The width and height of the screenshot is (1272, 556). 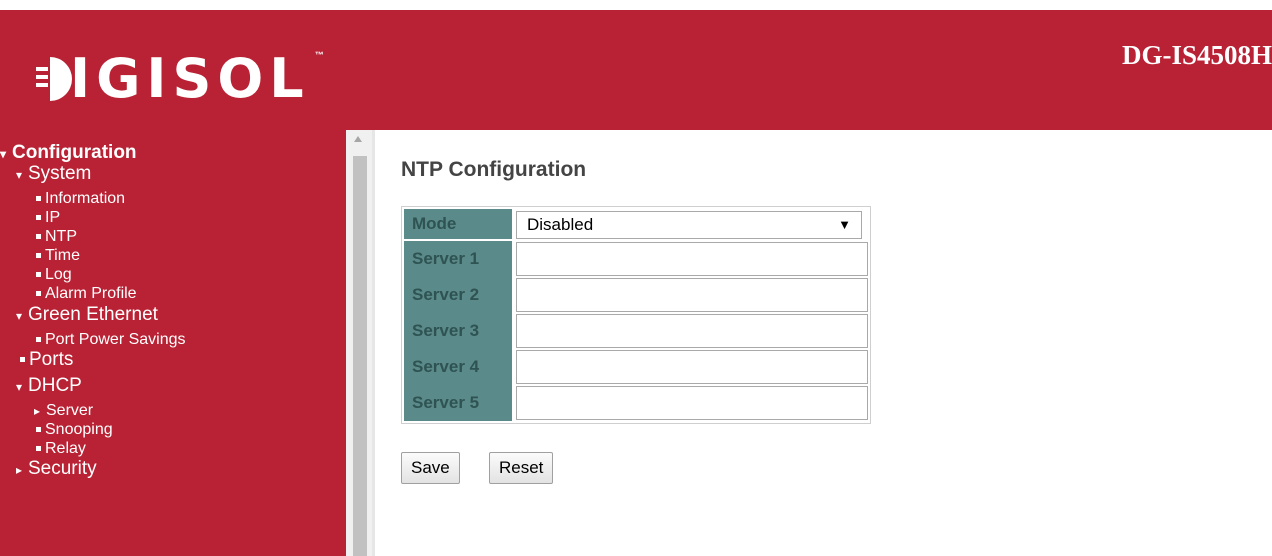 I want to click on sidebar-item-green-ethernet: ▾ Green Ethernet, so click(x=87, y=315).